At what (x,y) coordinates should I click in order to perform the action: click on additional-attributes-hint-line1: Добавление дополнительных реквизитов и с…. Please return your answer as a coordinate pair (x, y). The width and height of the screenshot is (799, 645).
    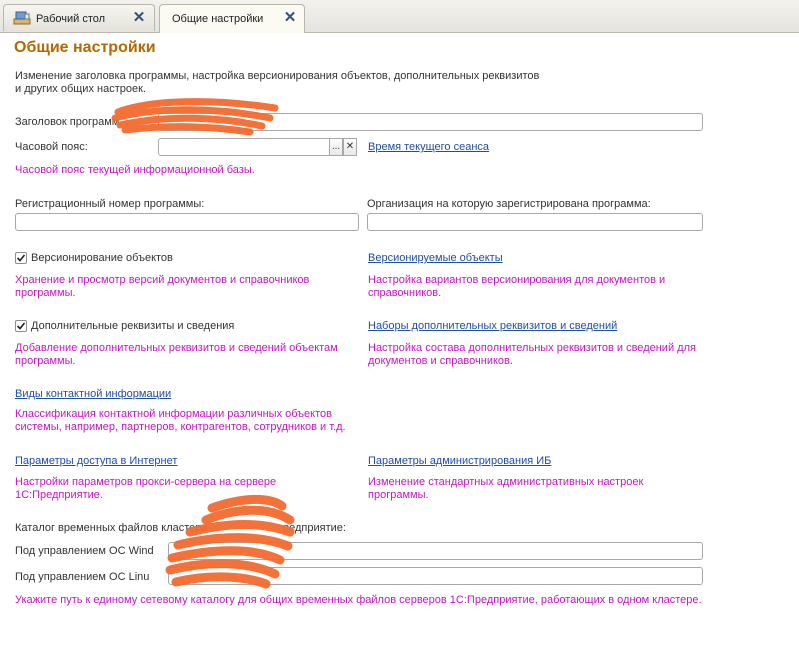
    Looking at the image, I should click on (176, 348).